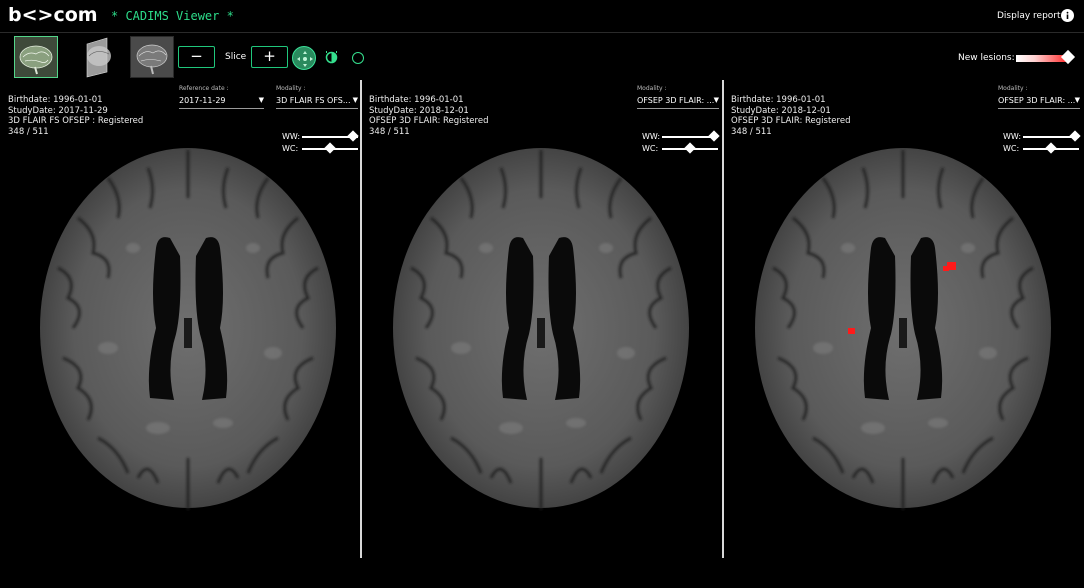 The image size is (1084, 588). I want to click on sagittal-view-thumbnail, so click(99, 57).